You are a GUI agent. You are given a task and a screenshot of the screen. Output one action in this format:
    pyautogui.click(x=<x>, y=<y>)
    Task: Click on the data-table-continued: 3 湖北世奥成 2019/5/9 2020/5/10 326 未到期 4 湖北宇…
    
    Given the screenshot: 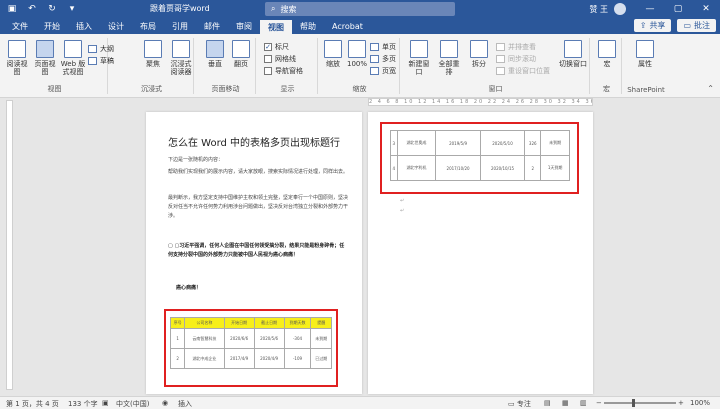 What is the action you would take?
    pyautogui.click(x=480, y=155)
    